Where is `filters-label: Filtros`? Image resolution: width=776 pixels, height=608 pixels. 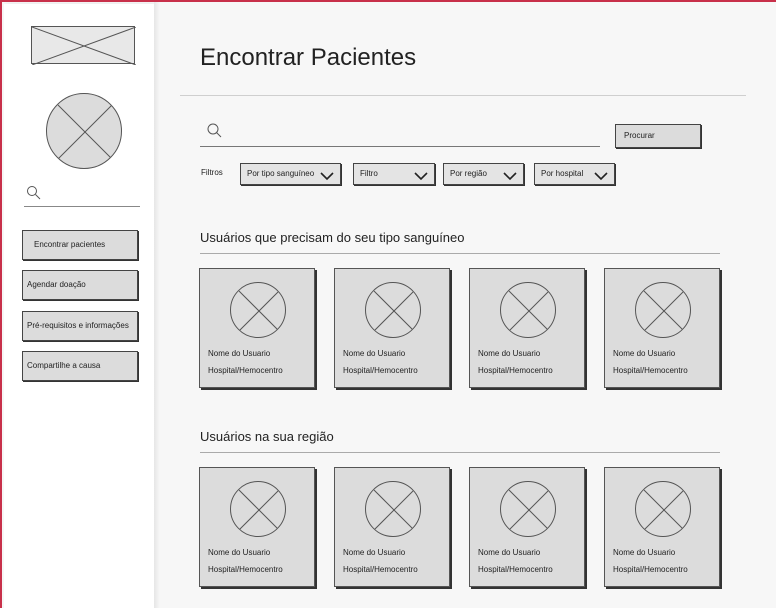 filters-label: Filtros is located at coordinates (212, 172).